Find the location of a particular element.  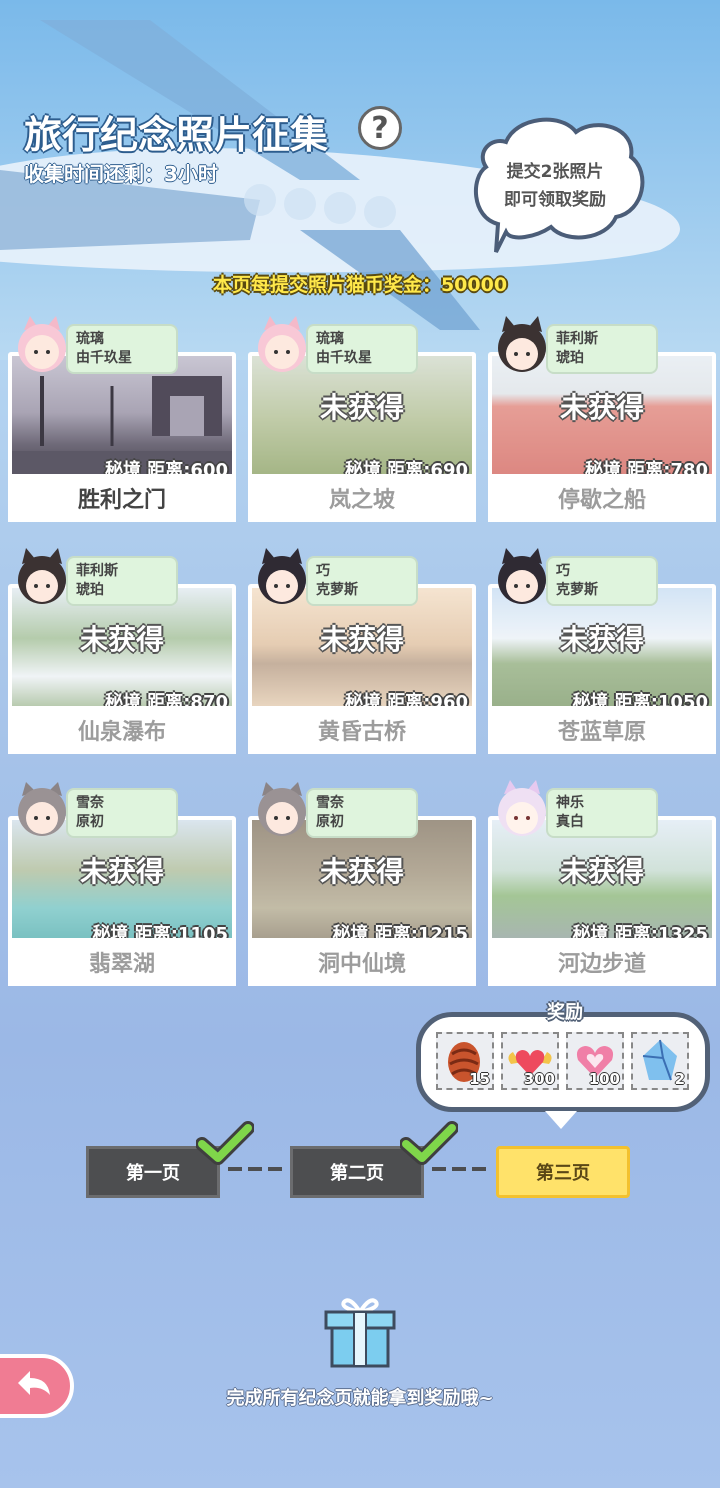

back-arrow-icon is located at coordinates (34, 1383).